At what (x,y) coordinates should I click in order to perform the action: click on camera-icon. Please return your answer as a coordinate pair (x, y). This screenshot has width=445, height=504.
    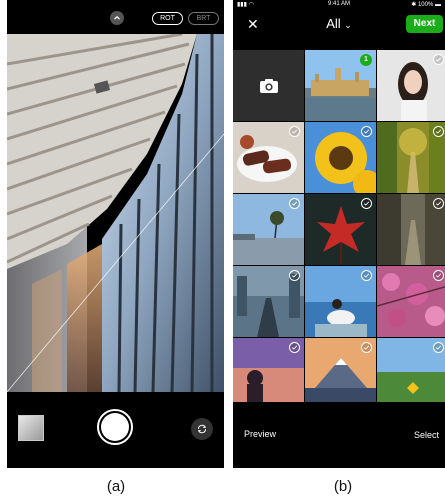
    Looking at the image, I should click on (268, 85).